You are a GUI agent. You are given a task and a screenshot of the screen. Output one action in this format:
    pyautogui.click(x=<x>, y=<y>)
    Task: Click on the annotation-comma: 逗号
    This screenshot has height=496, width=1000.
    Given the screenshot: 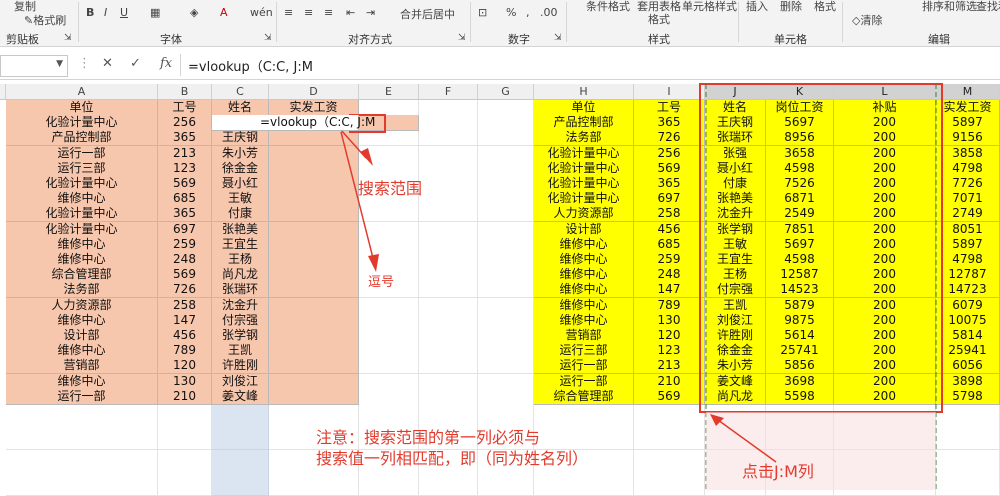 What is the action you would take?
    pyautogui.click(x=381, y=282)
    